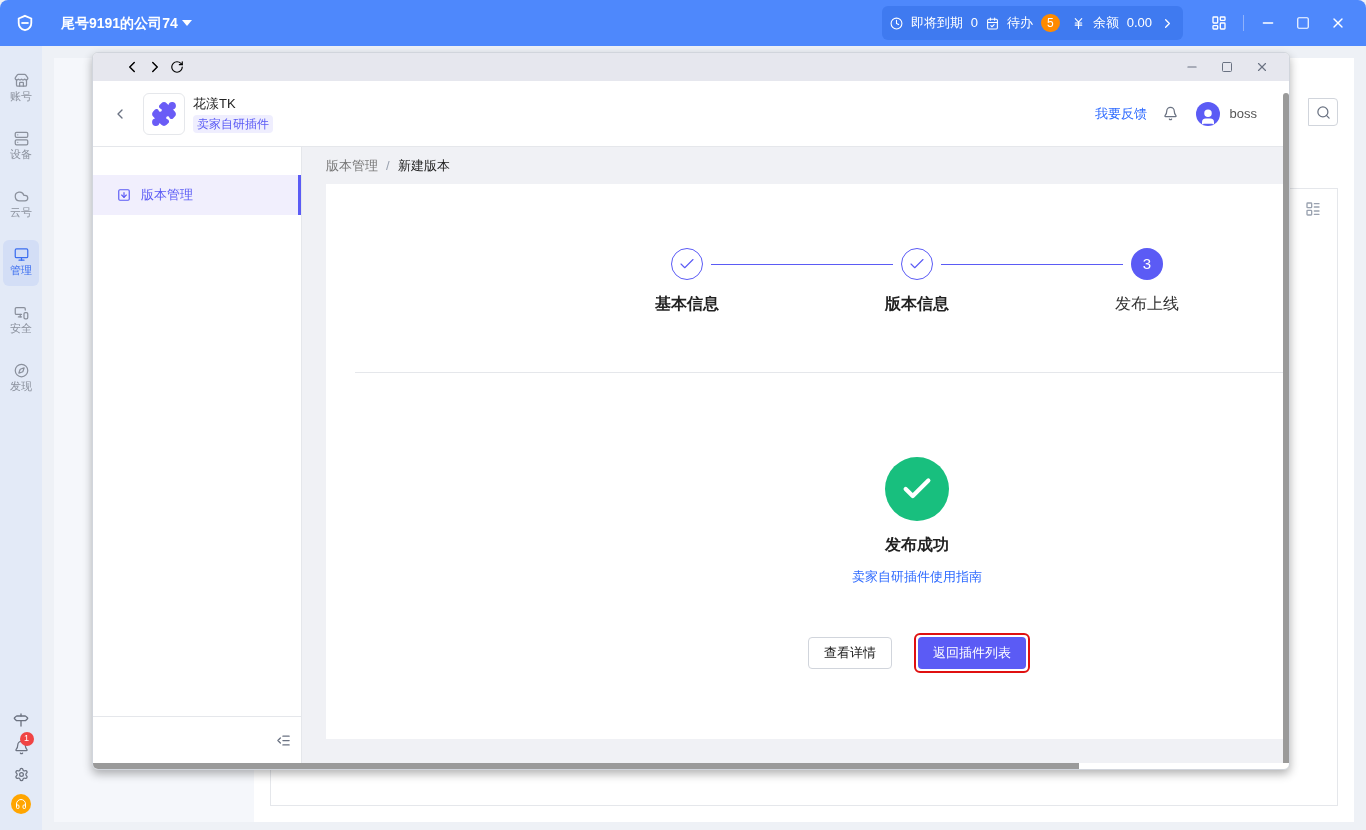 This screenshot has width=1366, height=830. I want to click on store-icon, so click(21, 81).